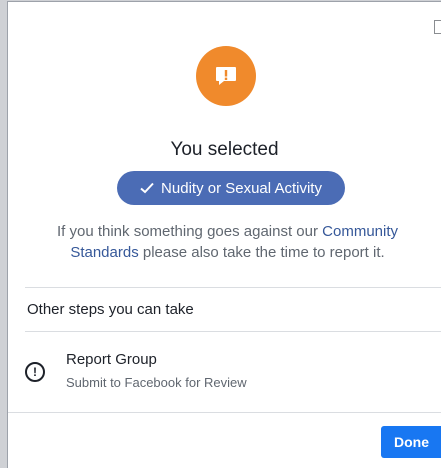 This screenshot has height=468, width=441. Describe the element at coordinates (261, 252) in the screenshot. I see `info-text-after: please also take the time to report it.` at that location.